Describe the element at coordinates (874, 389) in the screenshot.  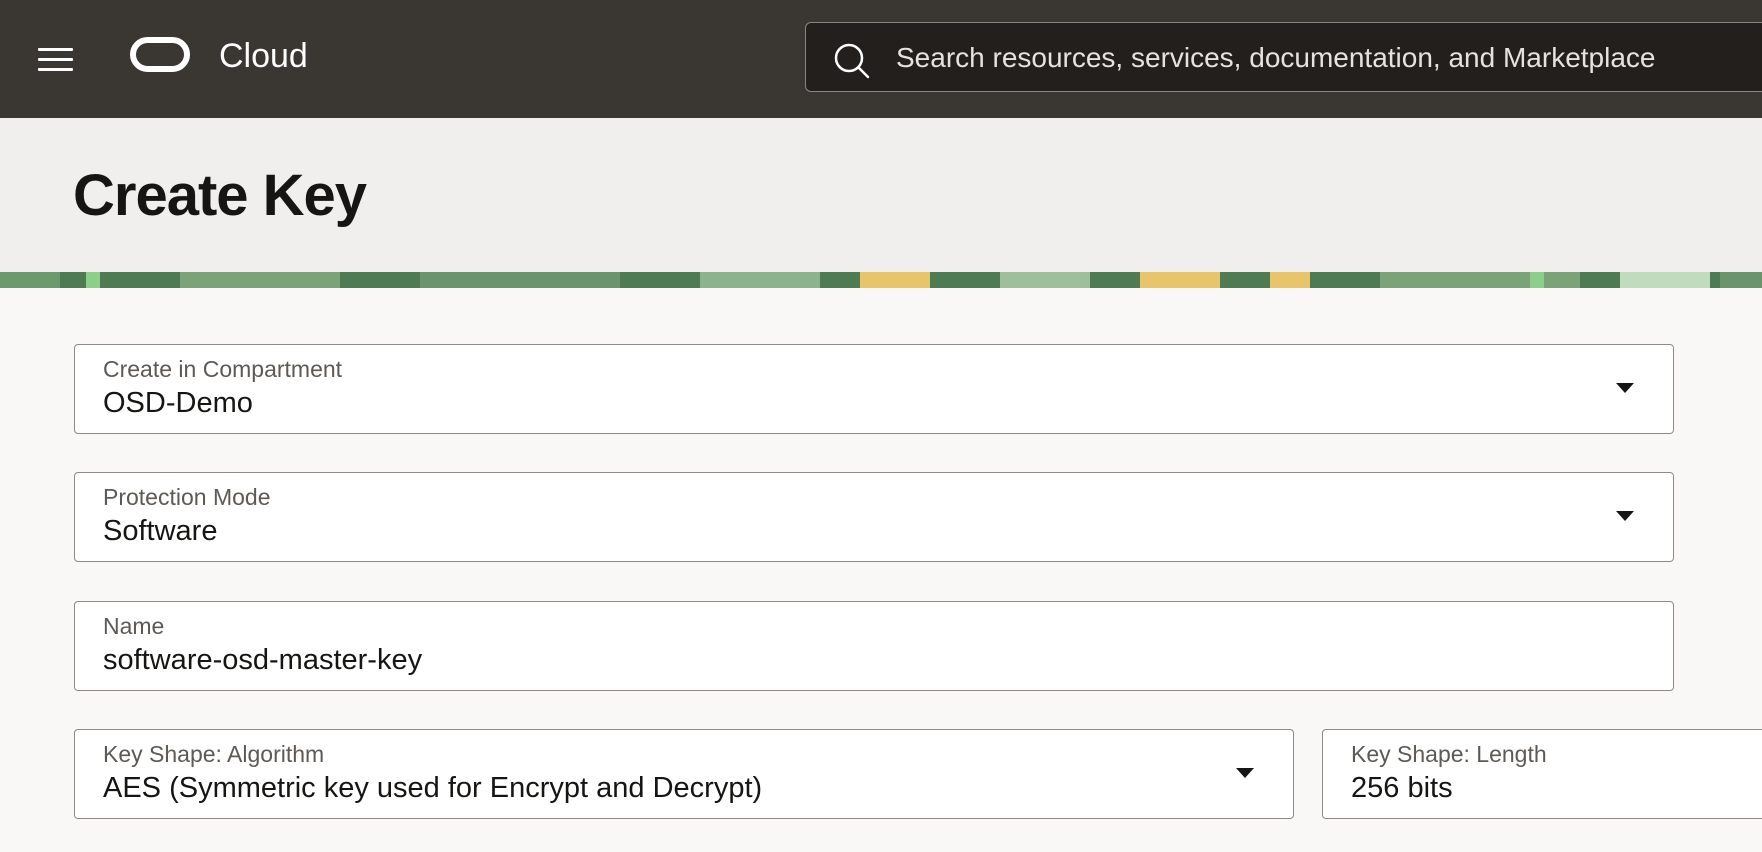
I see `compartment-select: Create in Compartment OSD-Demo` at that location.